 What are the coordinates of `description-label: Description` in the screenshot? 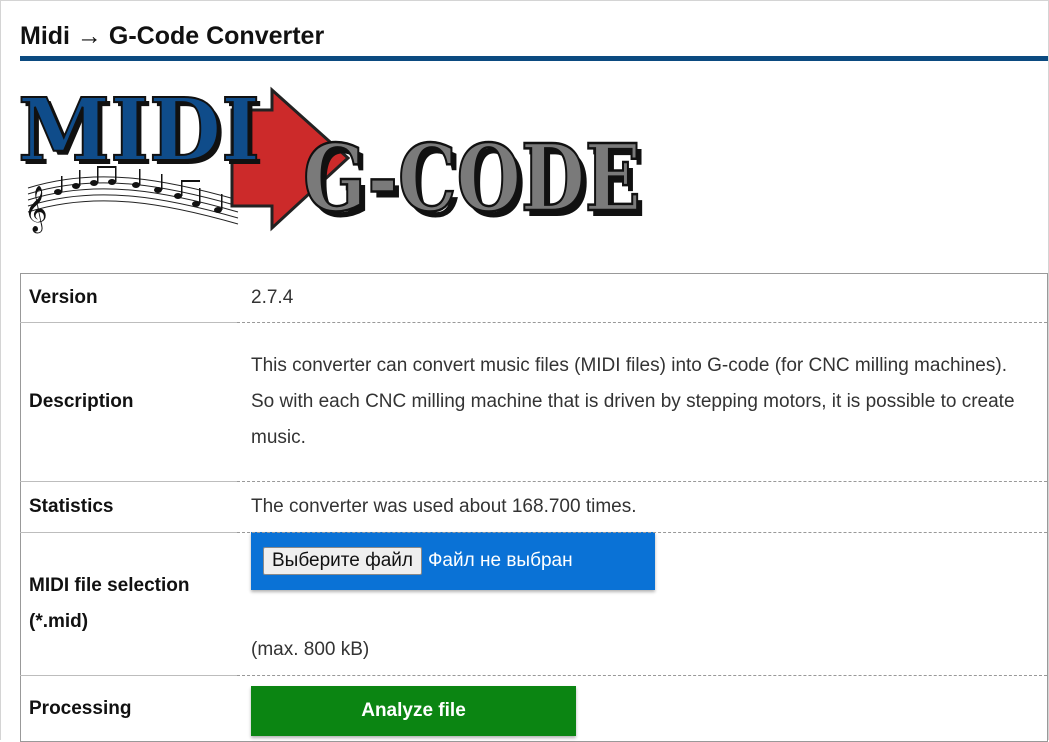 It's located at (128, 402).